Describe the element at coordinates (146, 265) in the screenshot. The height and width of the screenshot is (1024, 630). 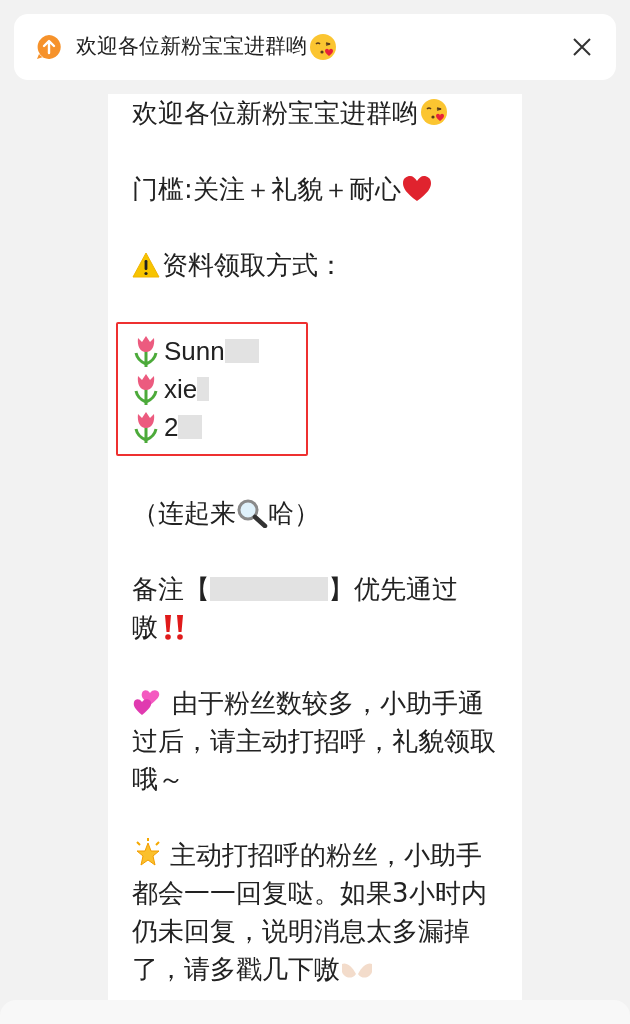
I see `warning-icon` at that location.